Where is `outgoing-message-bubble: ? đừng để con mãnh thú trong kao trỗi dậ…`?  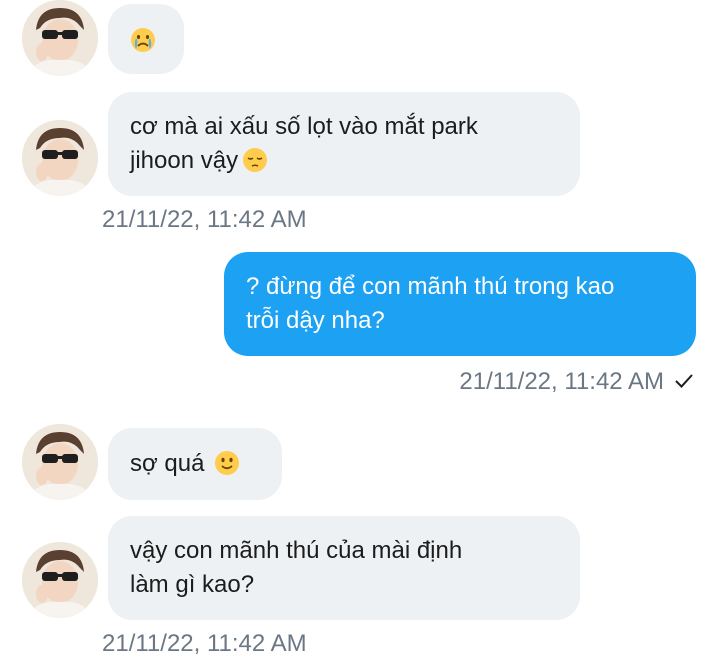
outgoing-message-bubble: ? đừng để con mãnh thú trong kao trỗi dậ… is located at coordinates (460, 304).